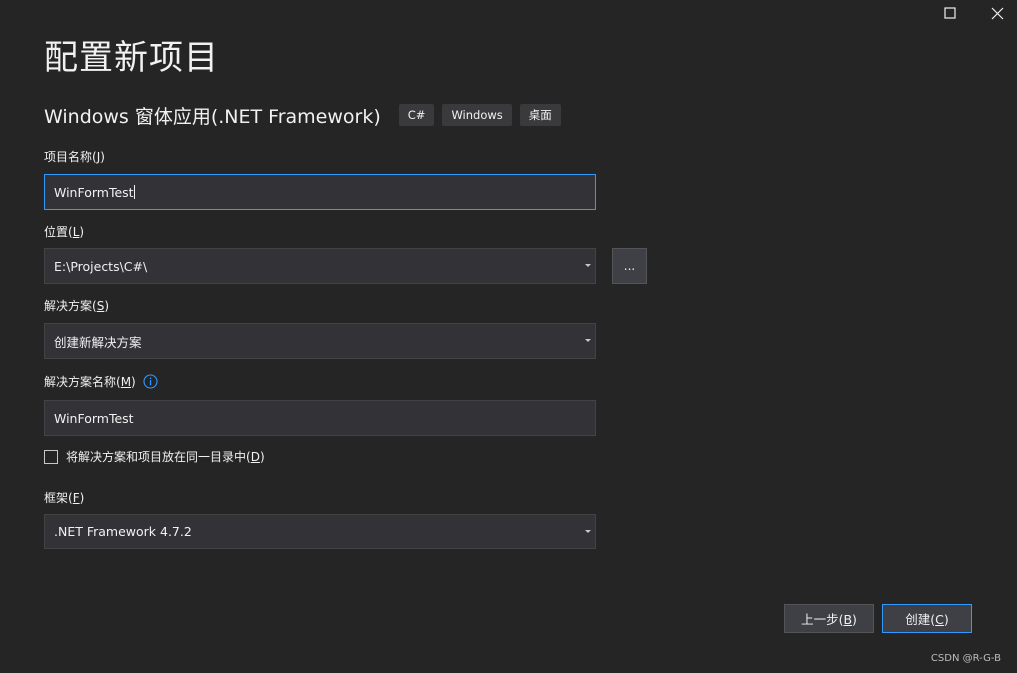 Image resolution: width=1017 pixels, height=673 pixels. I want to click on maximize-icon, so click(950, 13).